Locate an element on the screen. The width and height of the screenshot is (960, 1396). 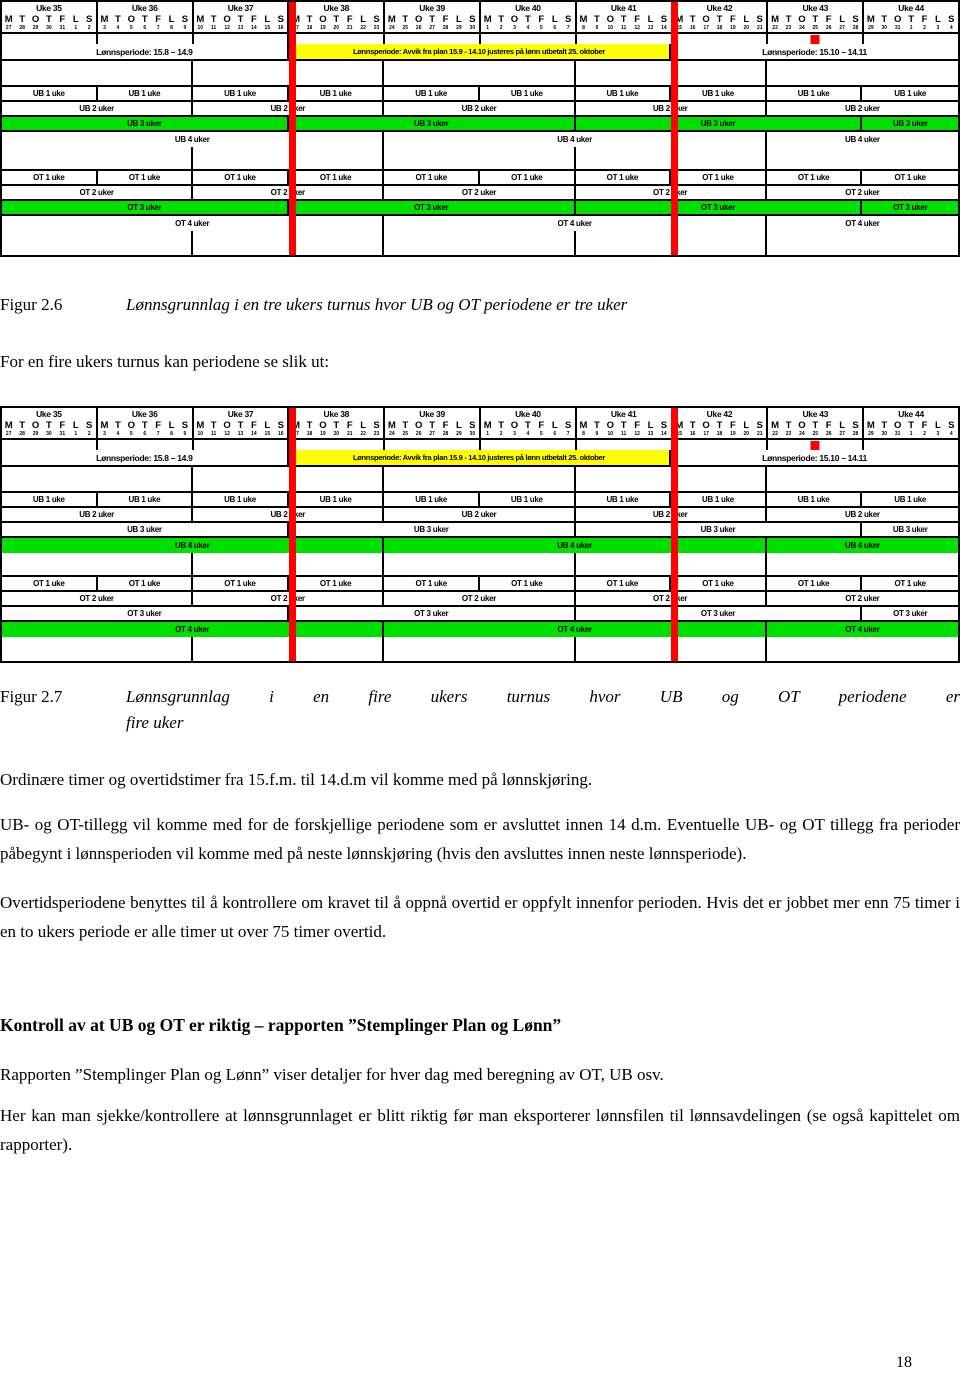
day-number: 9 is located at coordinates (597, 28).